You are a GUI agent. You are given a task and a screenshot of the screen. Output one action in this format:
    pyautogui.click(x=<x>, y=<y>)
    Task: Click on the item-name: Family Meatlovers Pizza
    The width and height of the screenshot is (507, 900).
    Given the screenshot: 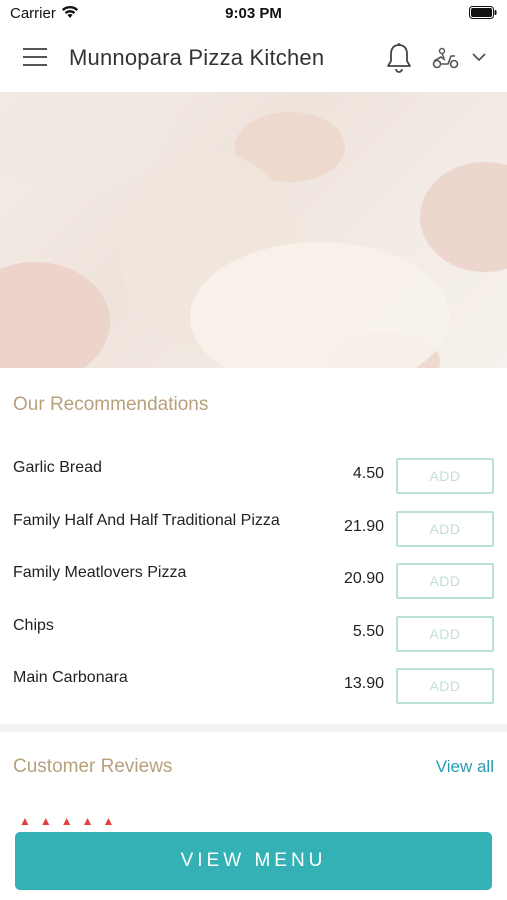 What is the action you would take?
    pyautogui.click(x=100, y=572)
    